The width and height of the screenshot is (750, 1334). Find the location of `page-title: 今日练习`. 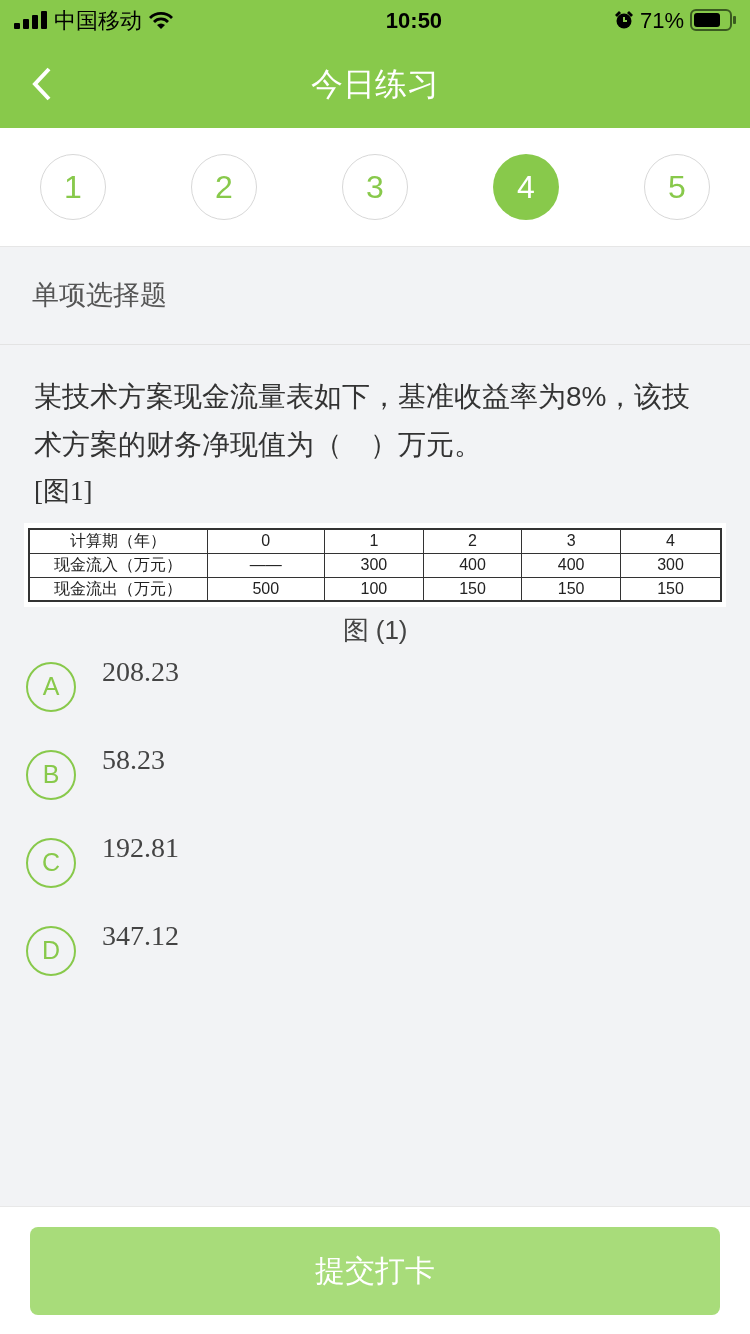

page-title: 今日练习 is located at coordinates (375, 84).